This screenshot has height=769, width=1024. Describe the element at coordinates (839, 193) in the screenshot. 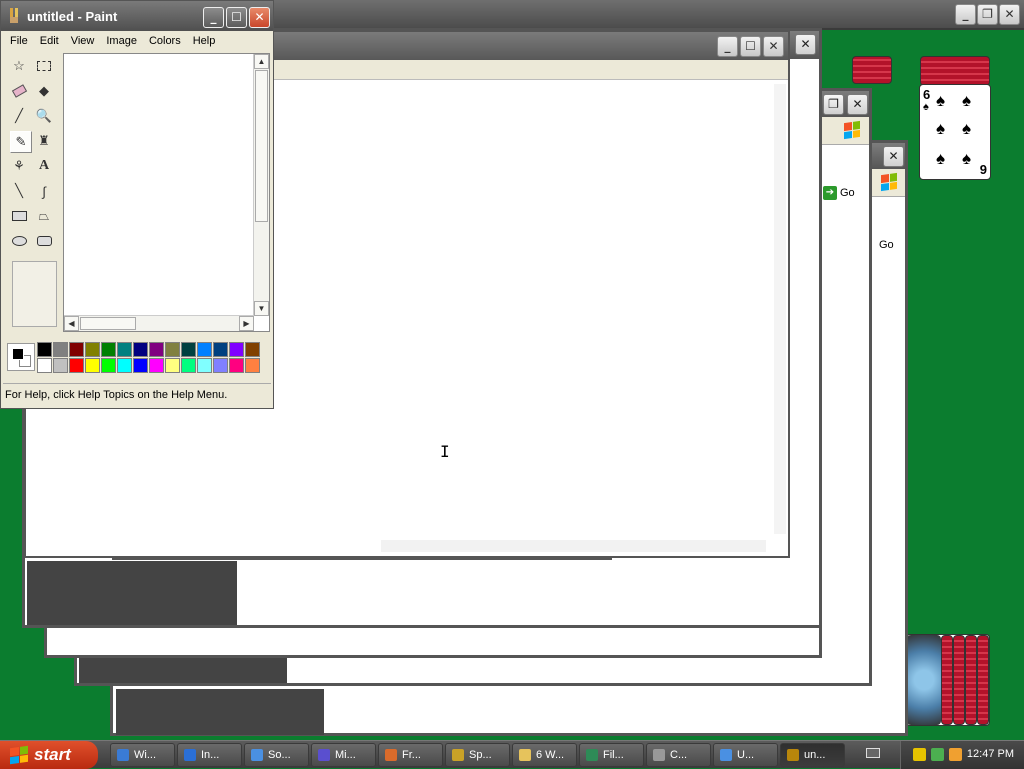

I see `go-button: ➔ Go` at that location.